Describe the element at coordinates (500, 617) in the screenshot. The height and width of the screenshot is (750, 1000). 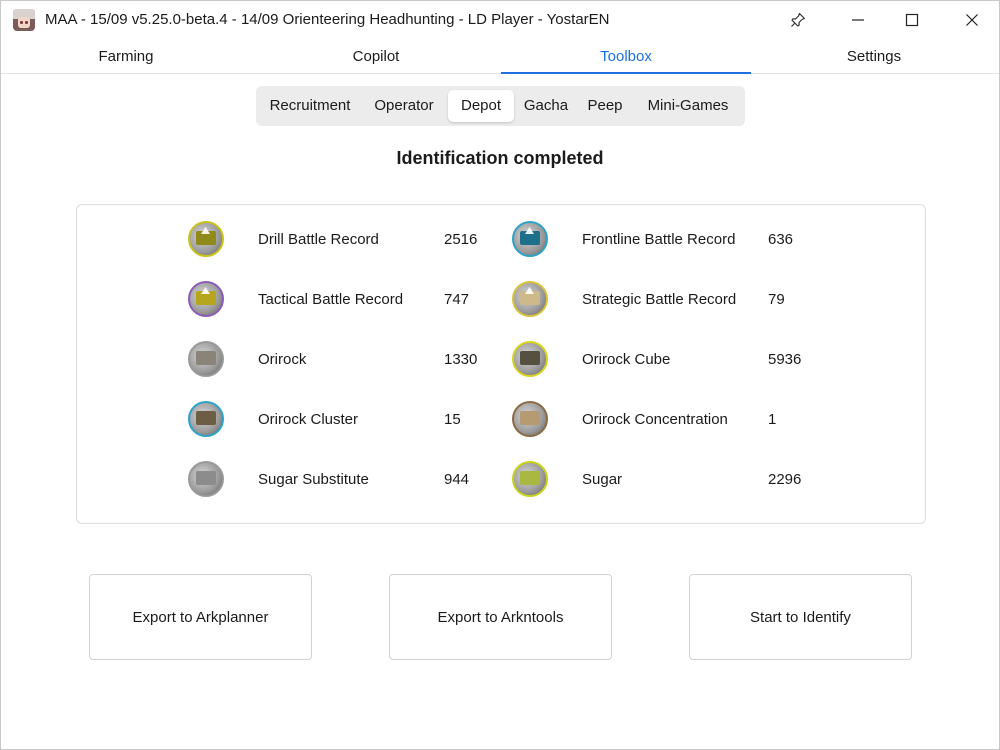
I see `export-arkntools-button: Export to Arkntools` at that location.